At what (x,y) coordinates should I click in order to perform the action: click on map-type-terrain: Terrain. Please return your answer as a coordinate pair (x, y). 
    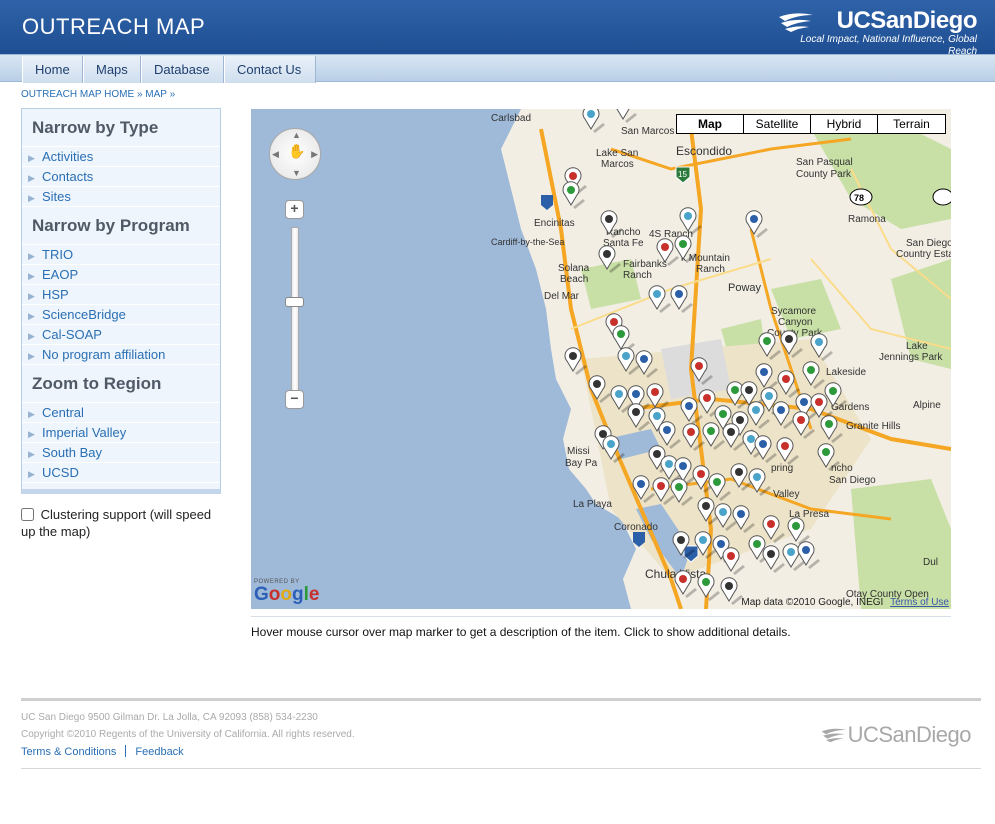
    Looking at the image, I should click on (911, 124).